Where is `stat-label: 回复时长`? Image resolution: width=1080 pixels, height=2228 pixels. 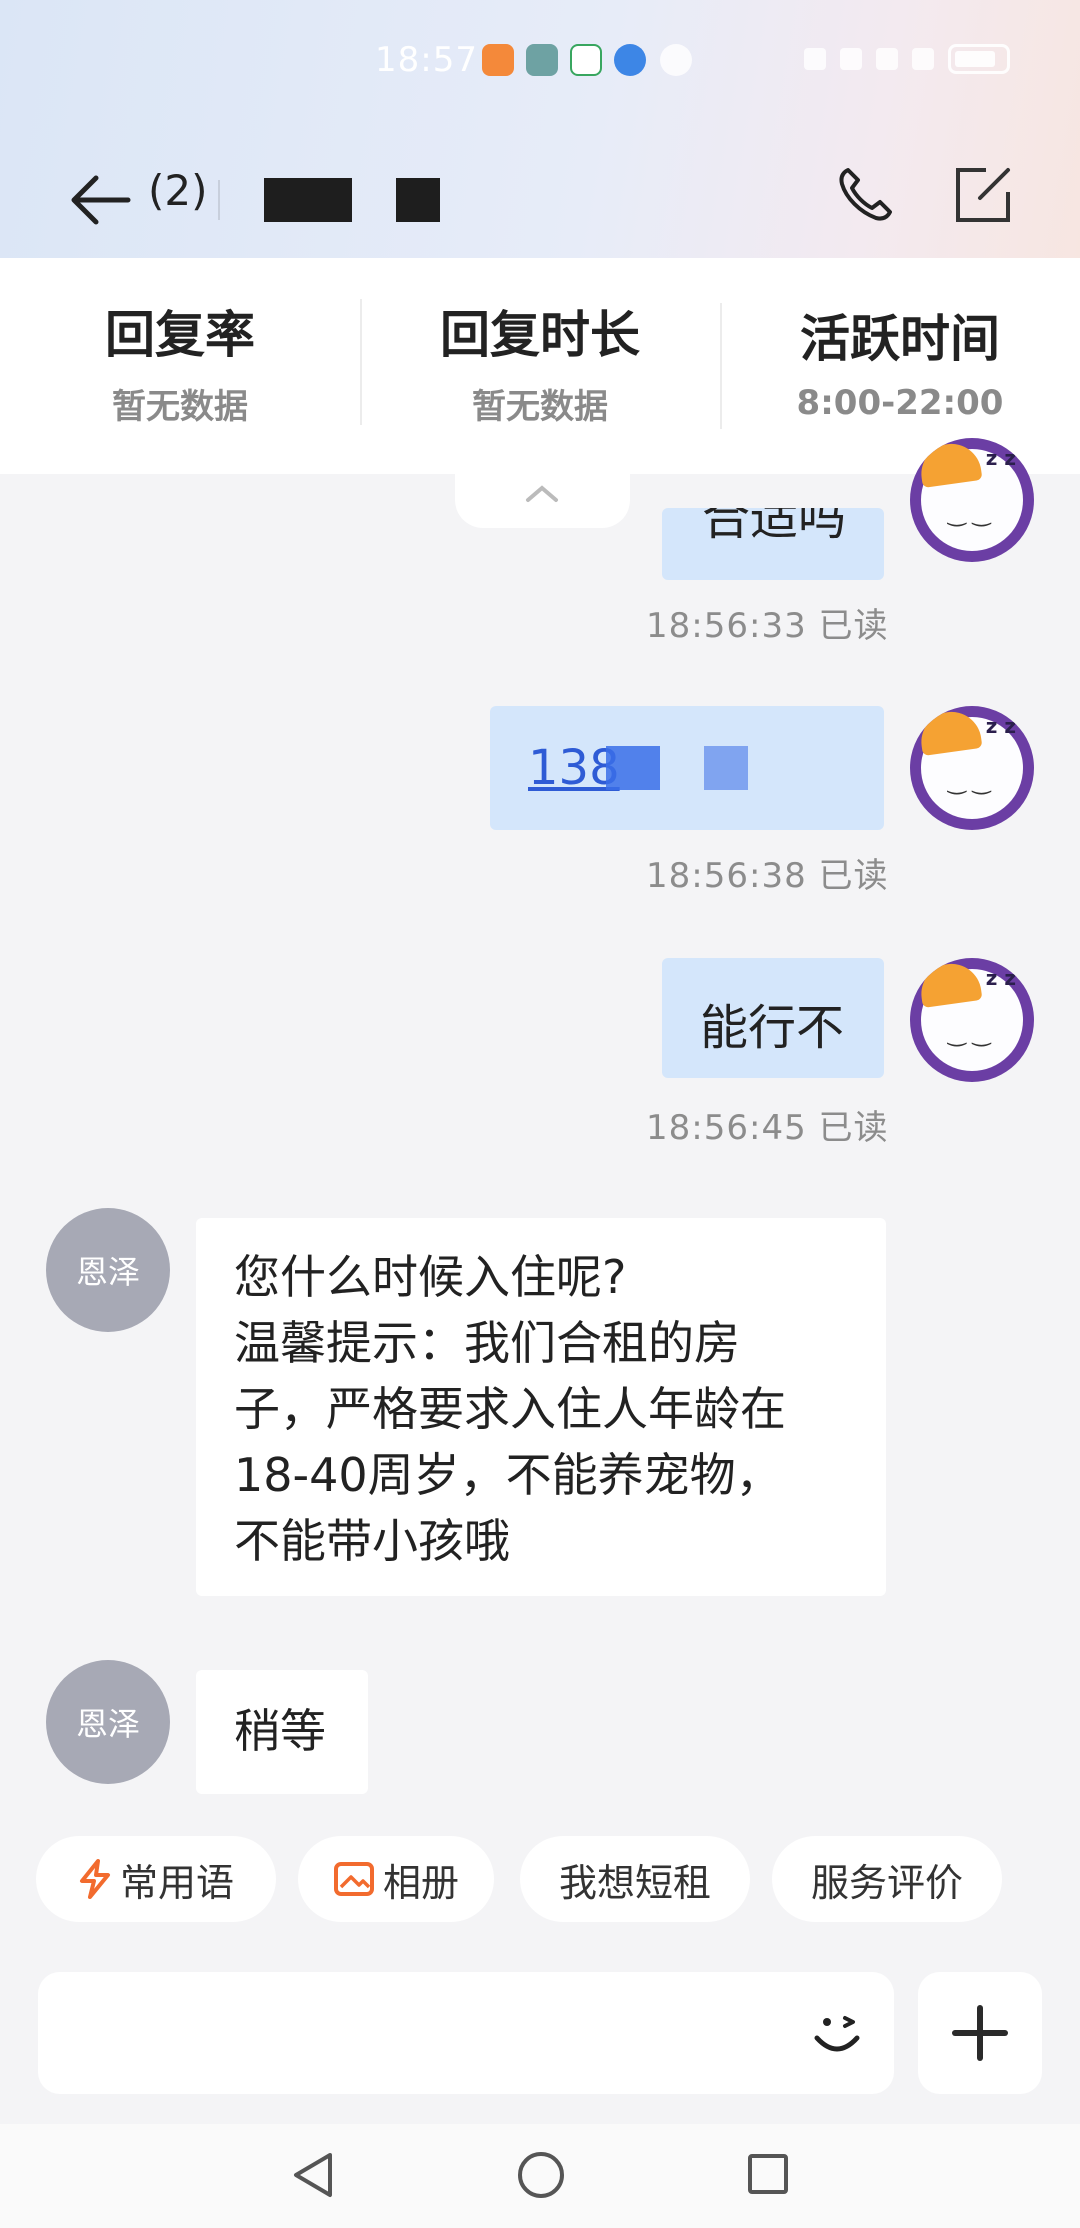
stat-label: 回复时长 is located at coordinates (540, 334).